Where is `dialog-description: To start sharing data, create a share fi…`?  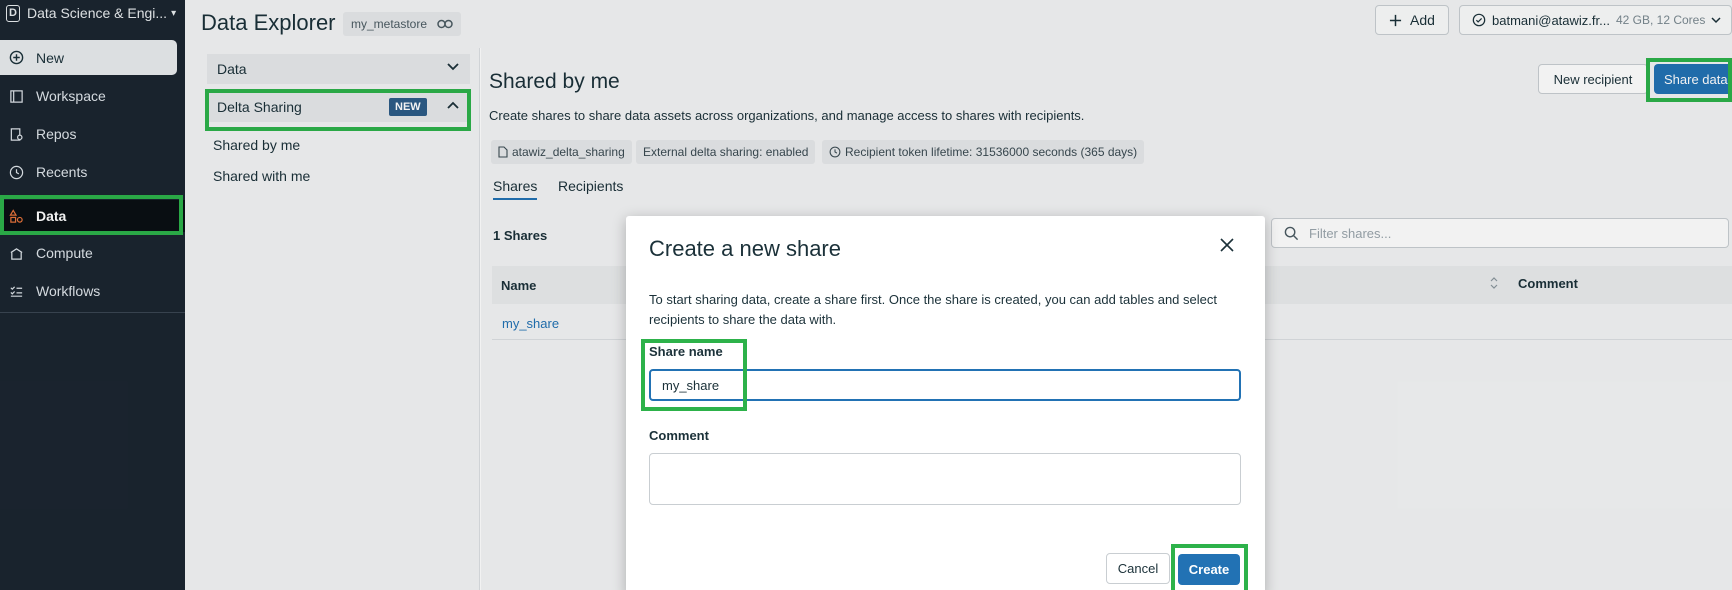
dialog-description: To start sharing data, create a share fi… is located at coordinates (933, 309).